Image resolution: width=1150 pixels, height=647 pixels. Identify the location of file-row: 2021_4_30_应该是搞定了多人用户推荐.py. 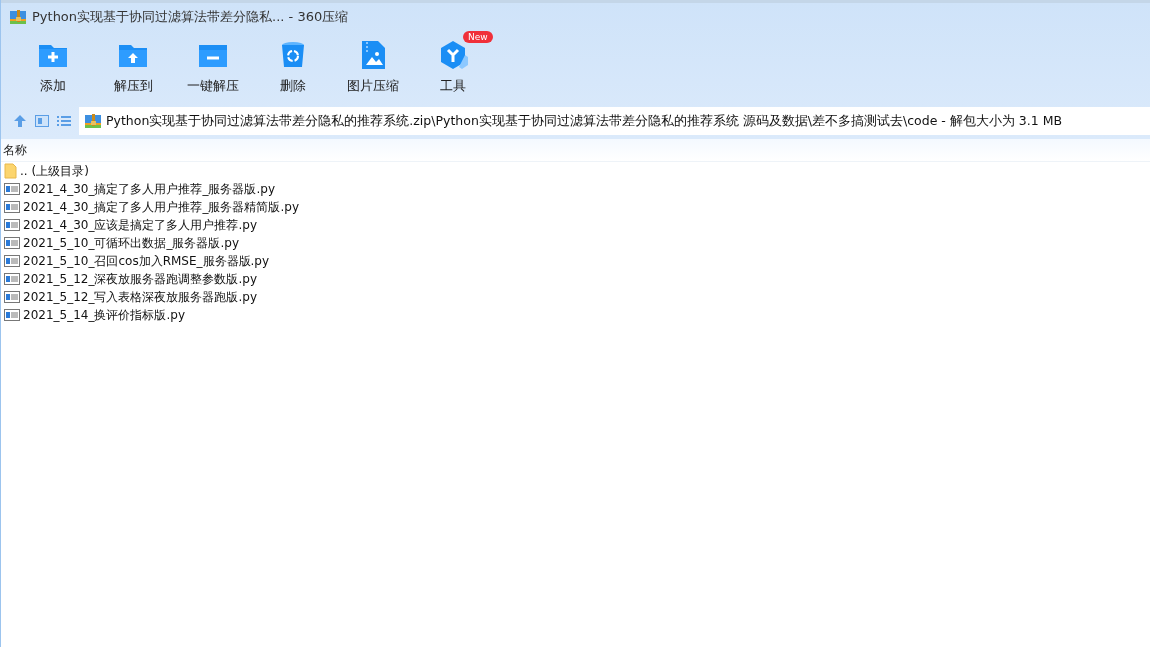
(575, 225).